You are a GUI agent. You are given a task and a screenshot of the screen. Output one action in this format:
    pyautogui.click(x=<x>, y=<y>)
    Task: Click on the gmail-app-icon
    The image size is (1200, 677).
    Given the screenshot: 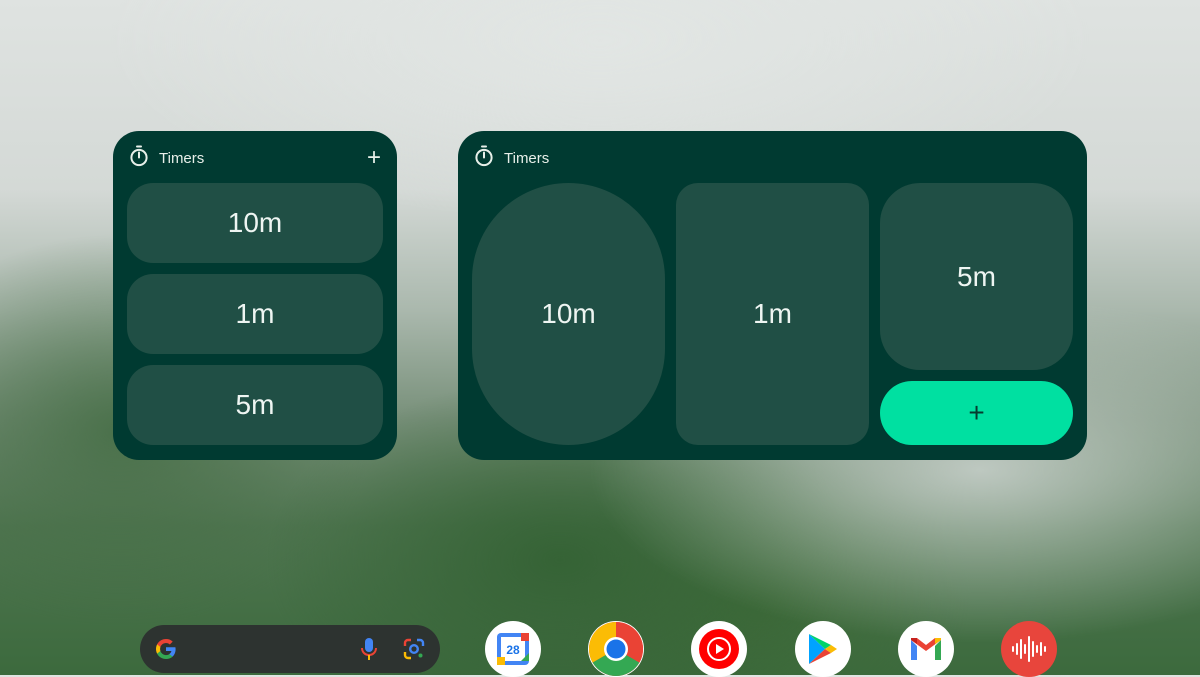 What is the action you would take?
    pyautogui.click(x=926, y=649)
    